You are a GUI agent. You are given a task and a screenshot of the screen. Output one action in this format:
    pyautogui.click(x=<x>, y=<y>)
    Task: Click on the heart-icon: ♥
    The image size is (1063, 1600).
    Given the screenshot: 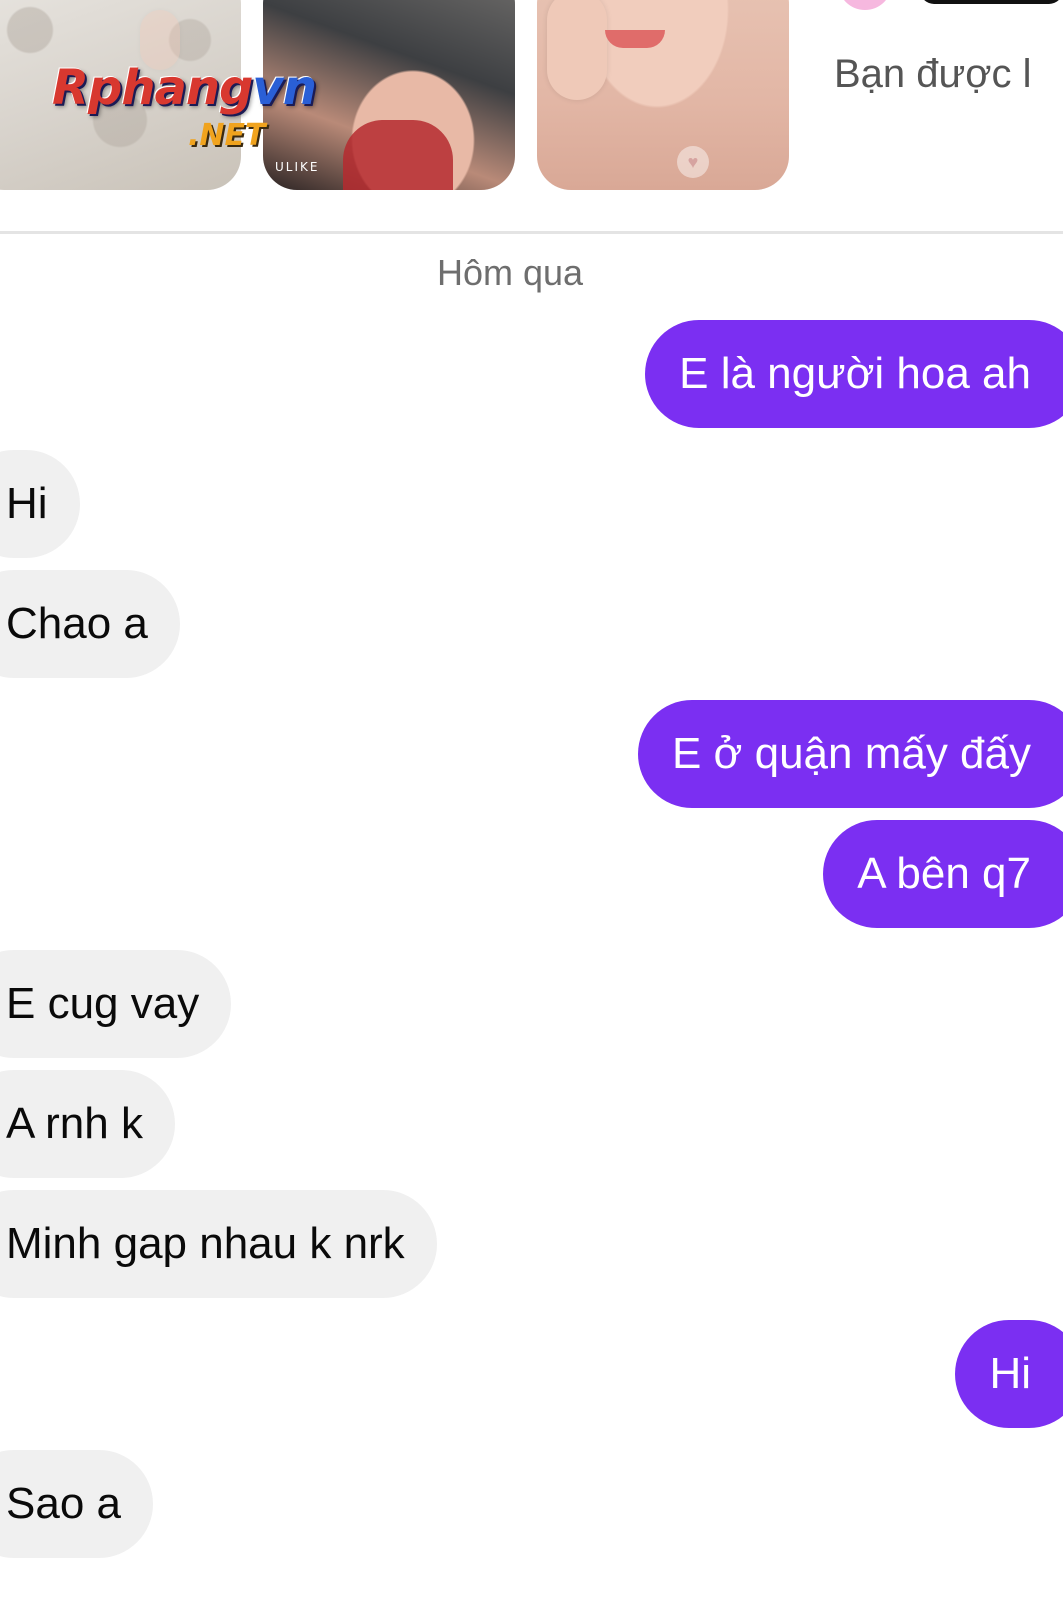 What is the action you would take?
    pyautogui.click(x=693, y=162)
    